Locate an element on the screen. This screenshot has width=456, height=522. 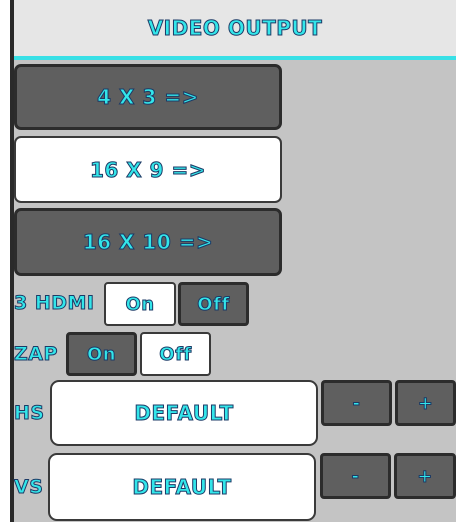
hs-minus-label: - is located at coordinates (356, 403).